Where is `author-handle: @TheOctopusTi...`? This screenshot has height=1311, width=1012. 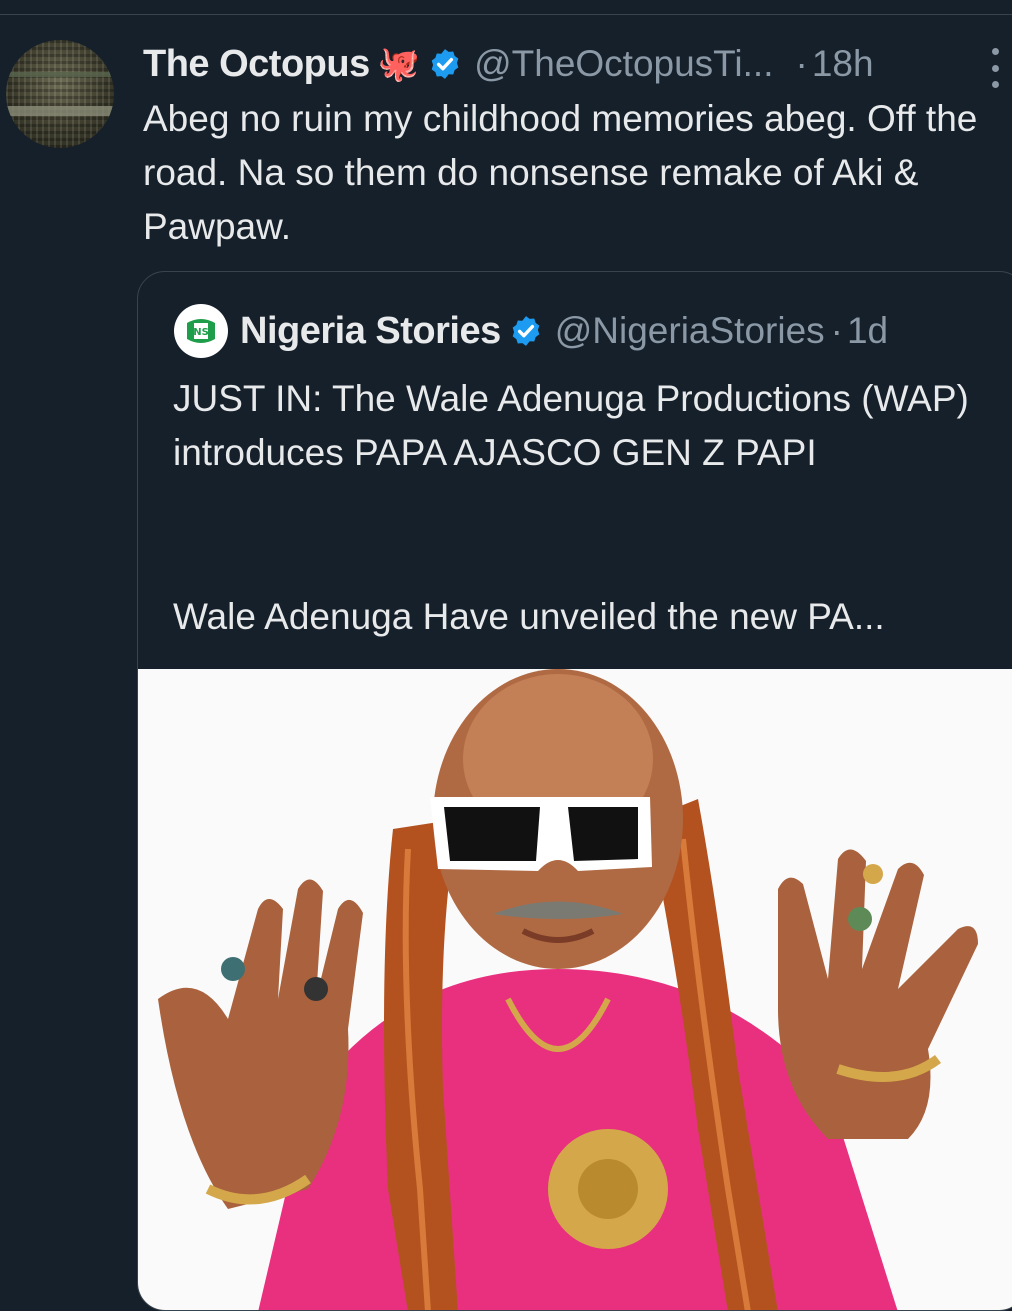 author-handle: @TheOctopusTi... is located at coordinates (623, 64).